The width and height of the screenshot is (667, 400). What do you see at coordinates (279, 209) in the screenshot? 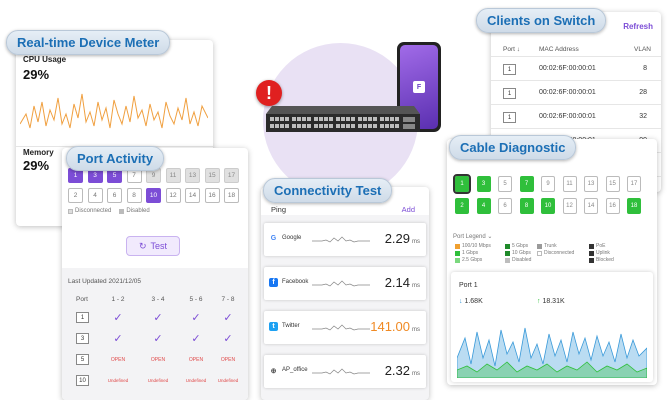
I see `ping-label: Ping` at bounding box center [279, 209].